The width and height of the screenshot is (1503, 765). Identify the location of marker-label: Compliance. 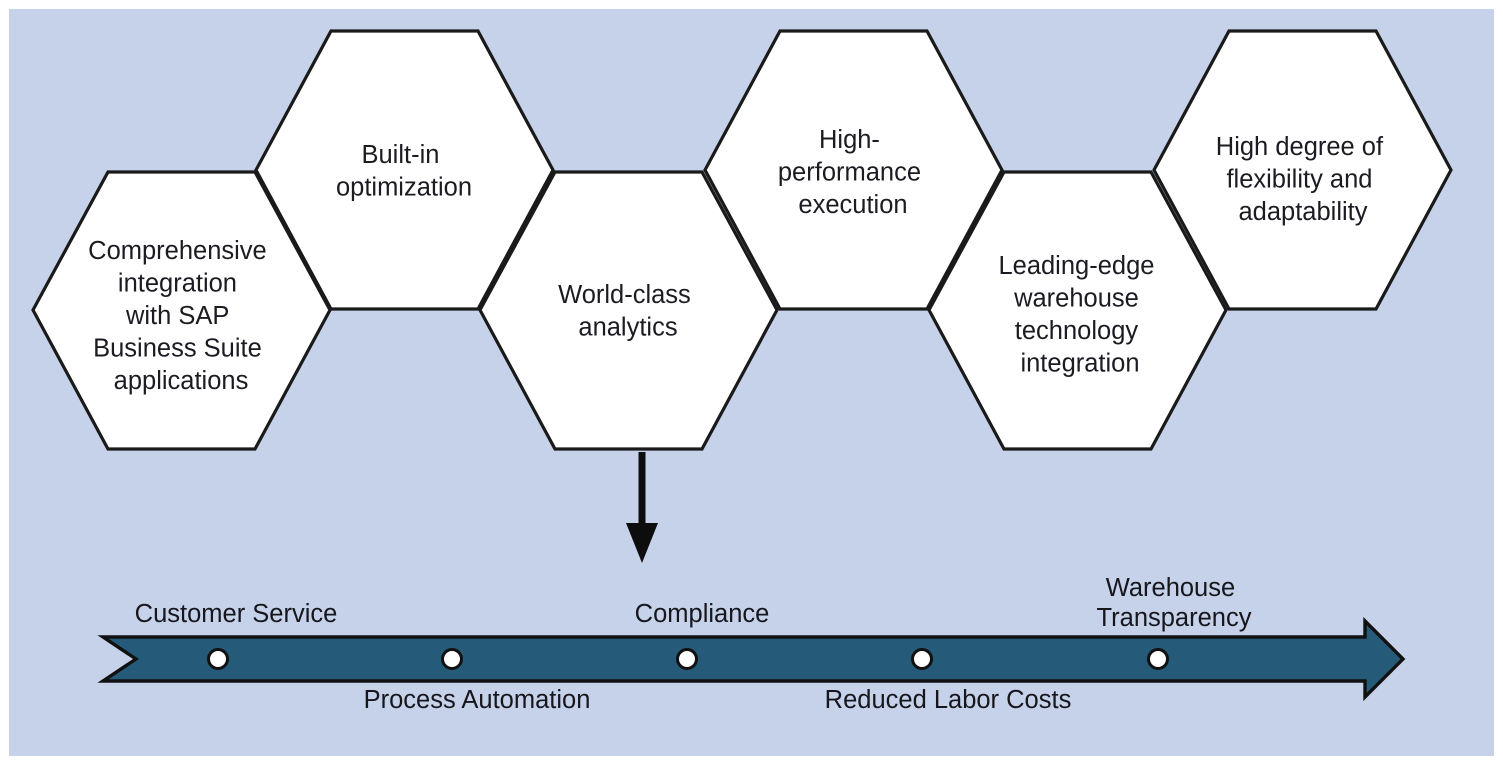
(702, 614).